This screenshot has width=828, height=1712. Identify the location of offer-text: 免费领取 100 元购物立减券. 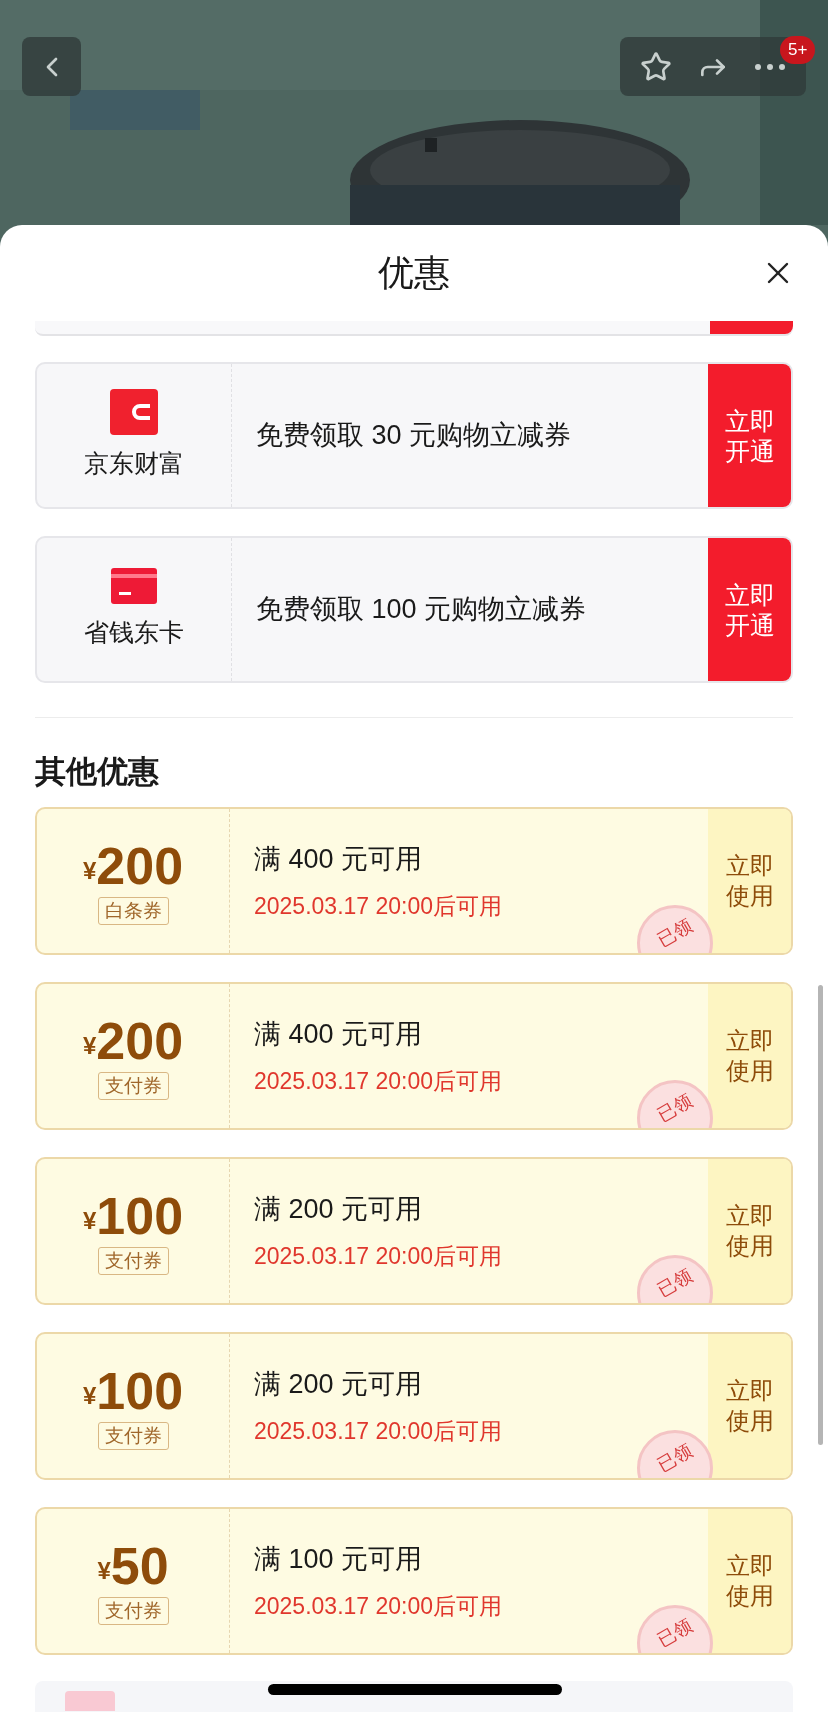
(421, 610).